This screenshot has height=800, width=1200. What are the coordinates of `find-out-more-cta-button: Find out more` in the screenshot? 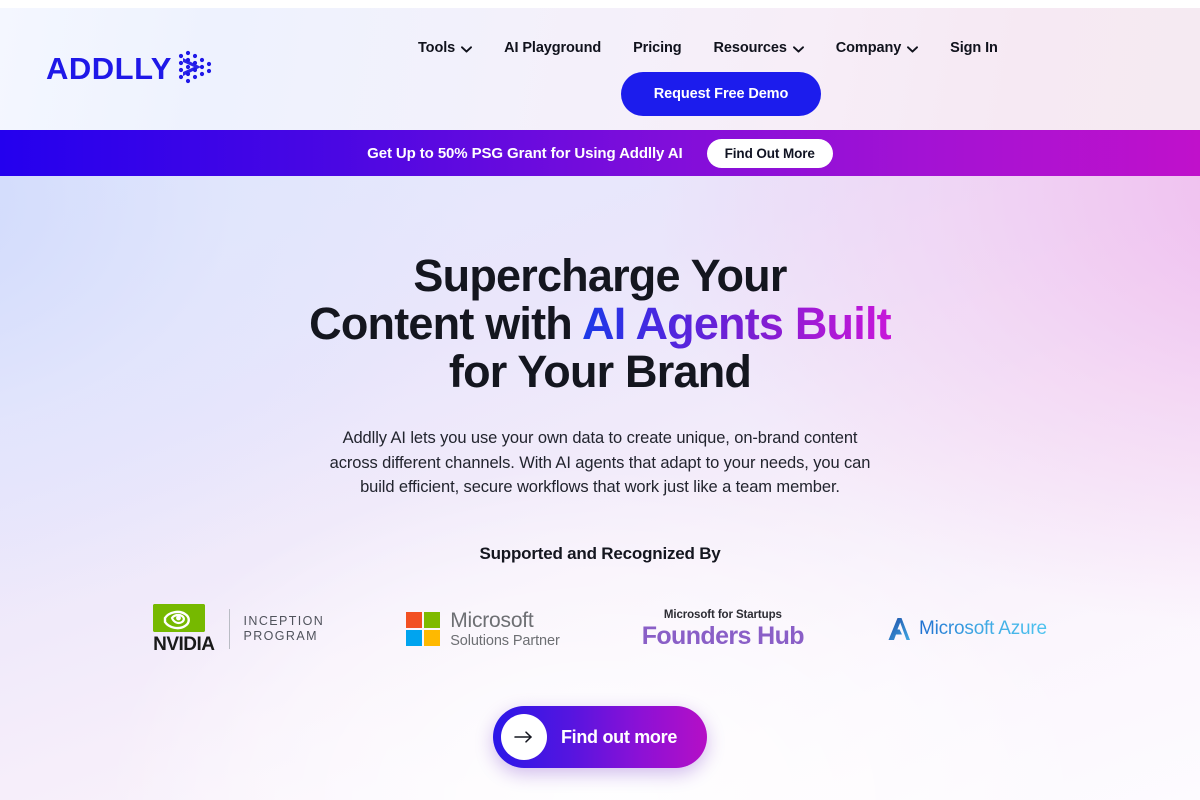 It's located at (600, 737).